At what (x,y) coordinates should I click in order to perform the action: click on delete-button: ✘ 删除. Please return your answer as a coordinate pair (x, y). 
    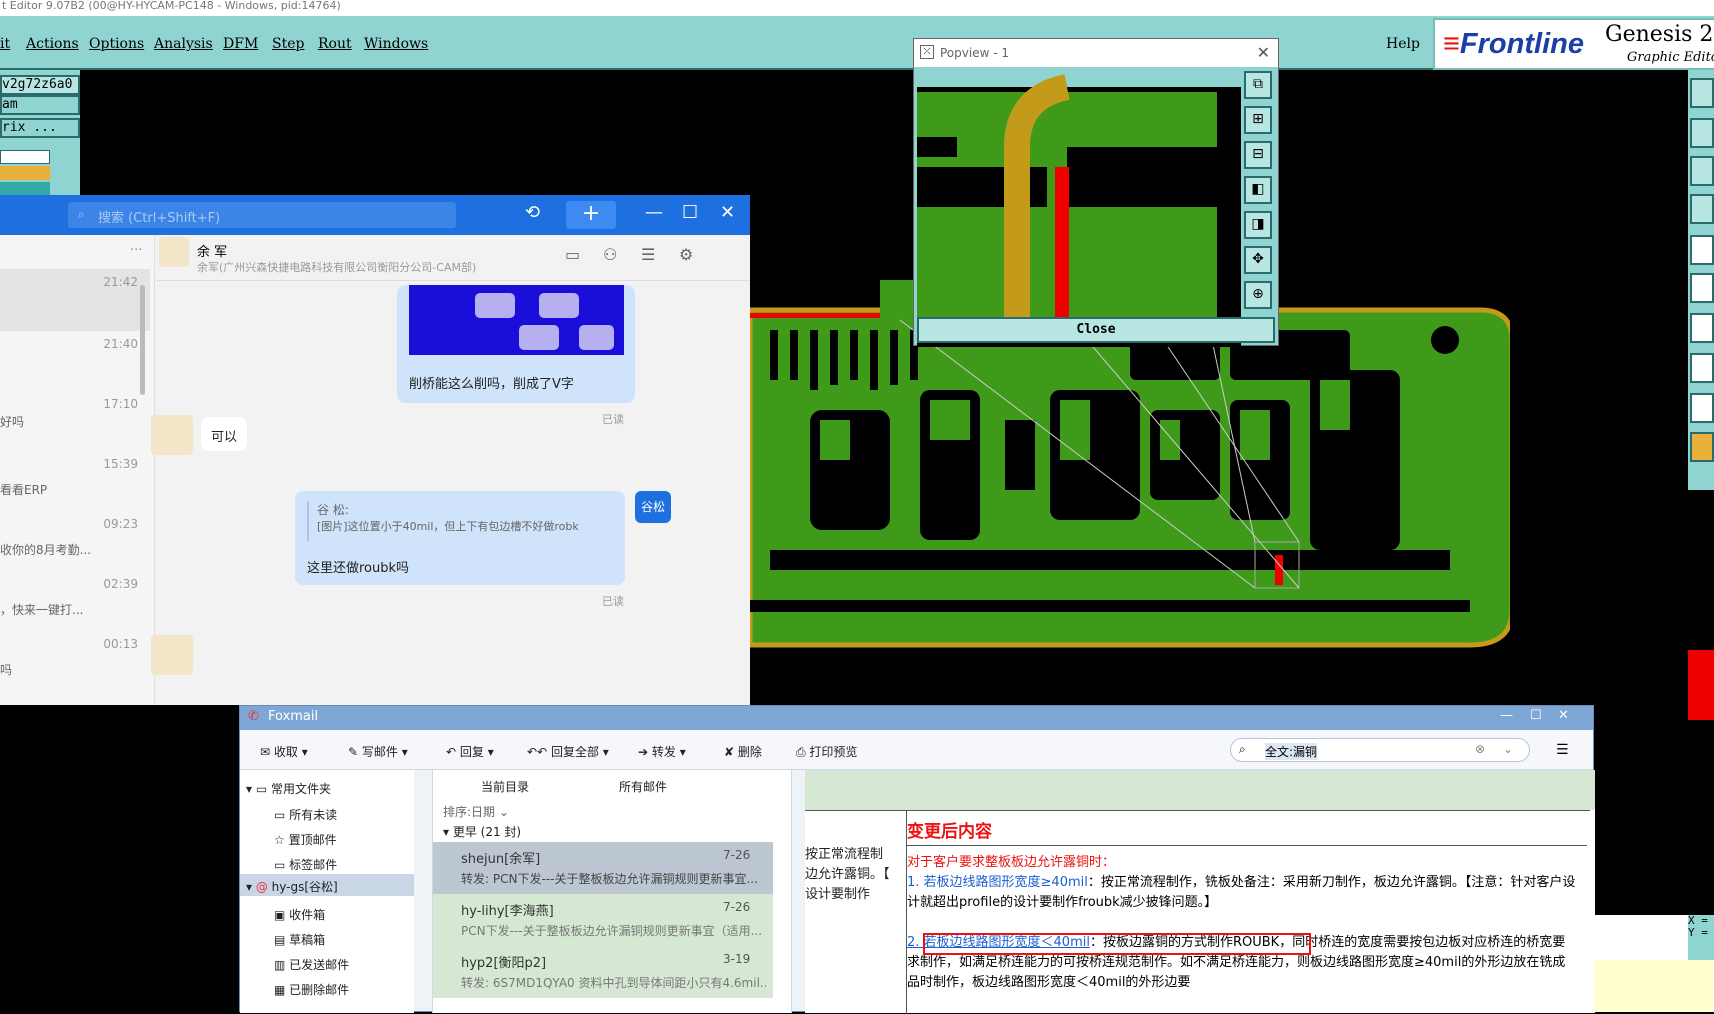
    Looking at the image, I should click on (743, 751).